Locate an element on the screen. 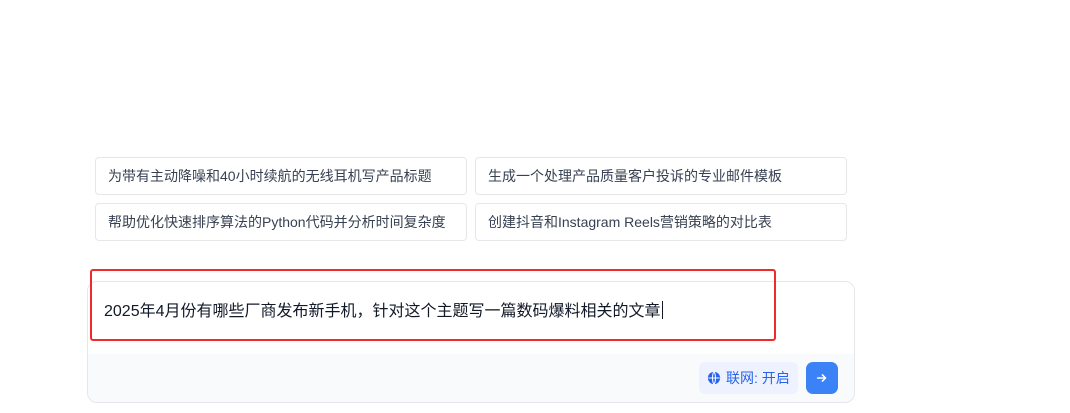 The width and height of the screenshot is (1070, 413). web-search-toggle: 联网: 开启 is located at coordinates (748, 378).